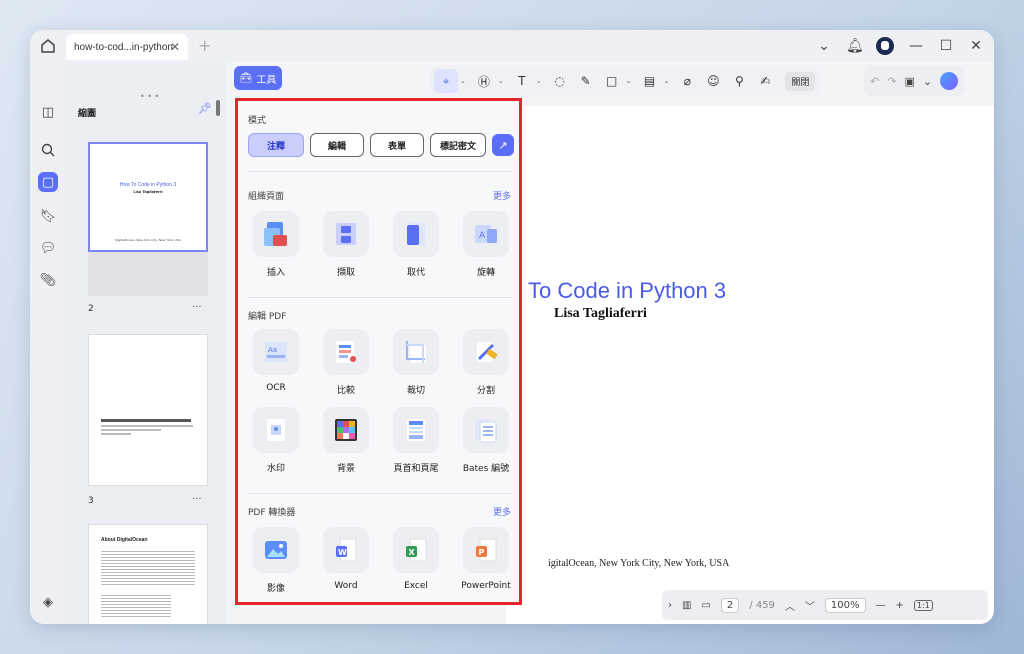 This screenshot has height=654, width=1024. I want to click on mode-form-button: 表單, so click(397, 145).